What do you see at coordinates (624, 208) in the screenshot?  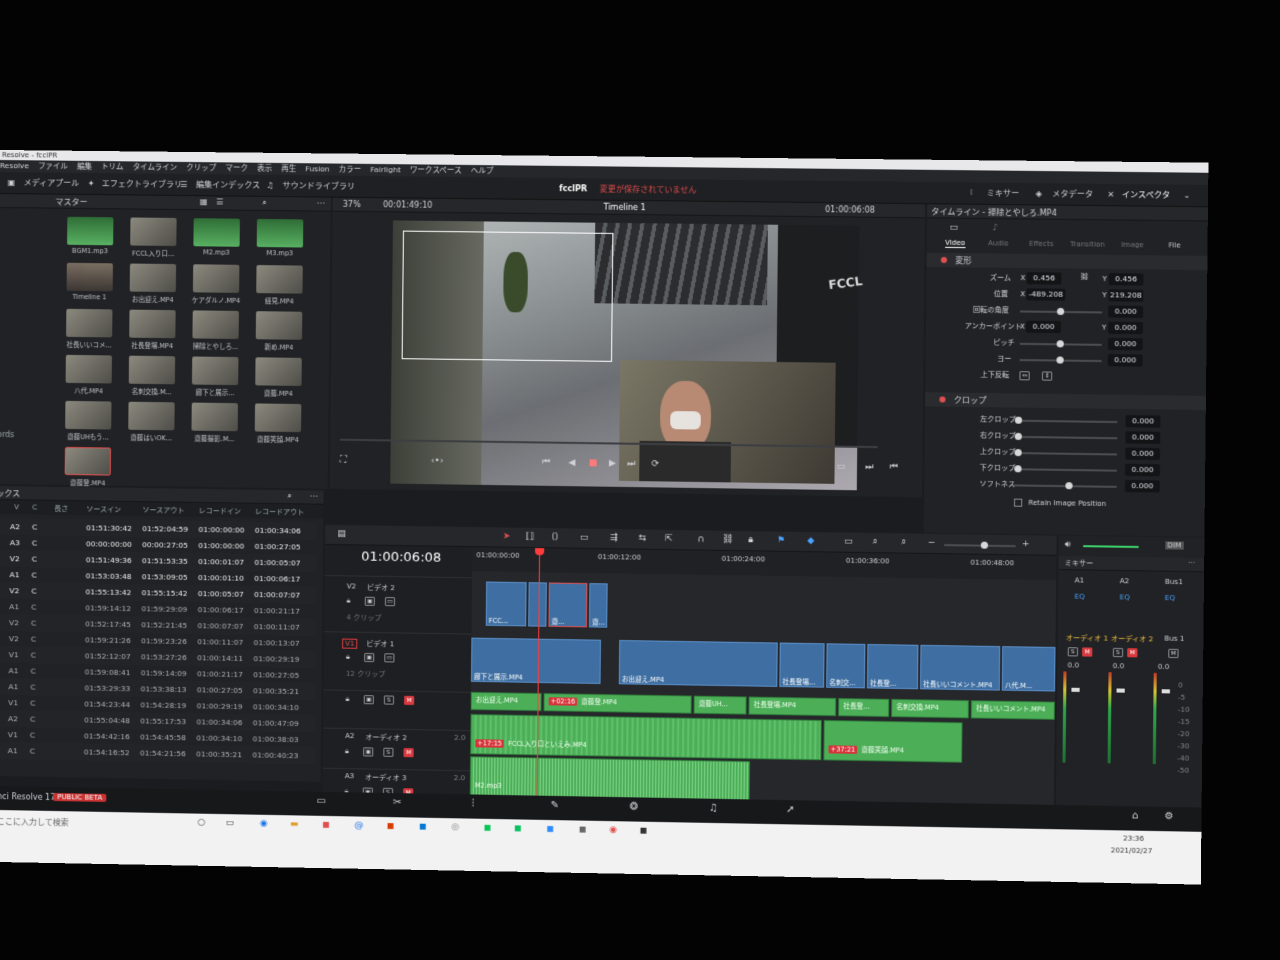 I see `timeline-selector: Timeline 1` at bounding box center [624, 208].